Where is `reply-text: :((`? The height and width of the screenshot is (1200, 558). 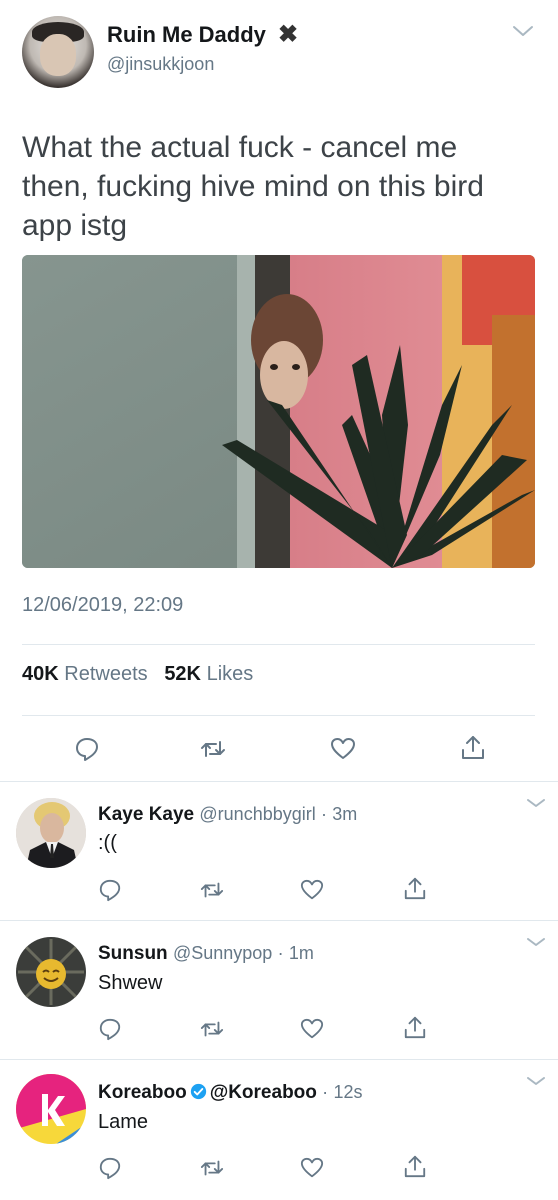
reply-text: :(( is located at coordinates (107, 843).